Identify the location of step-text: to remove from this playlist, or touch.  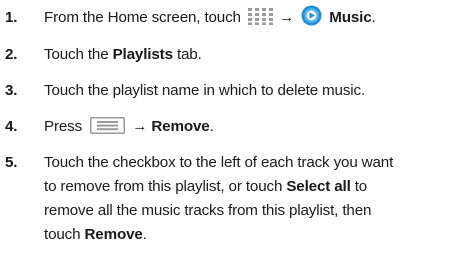
(165, 186).